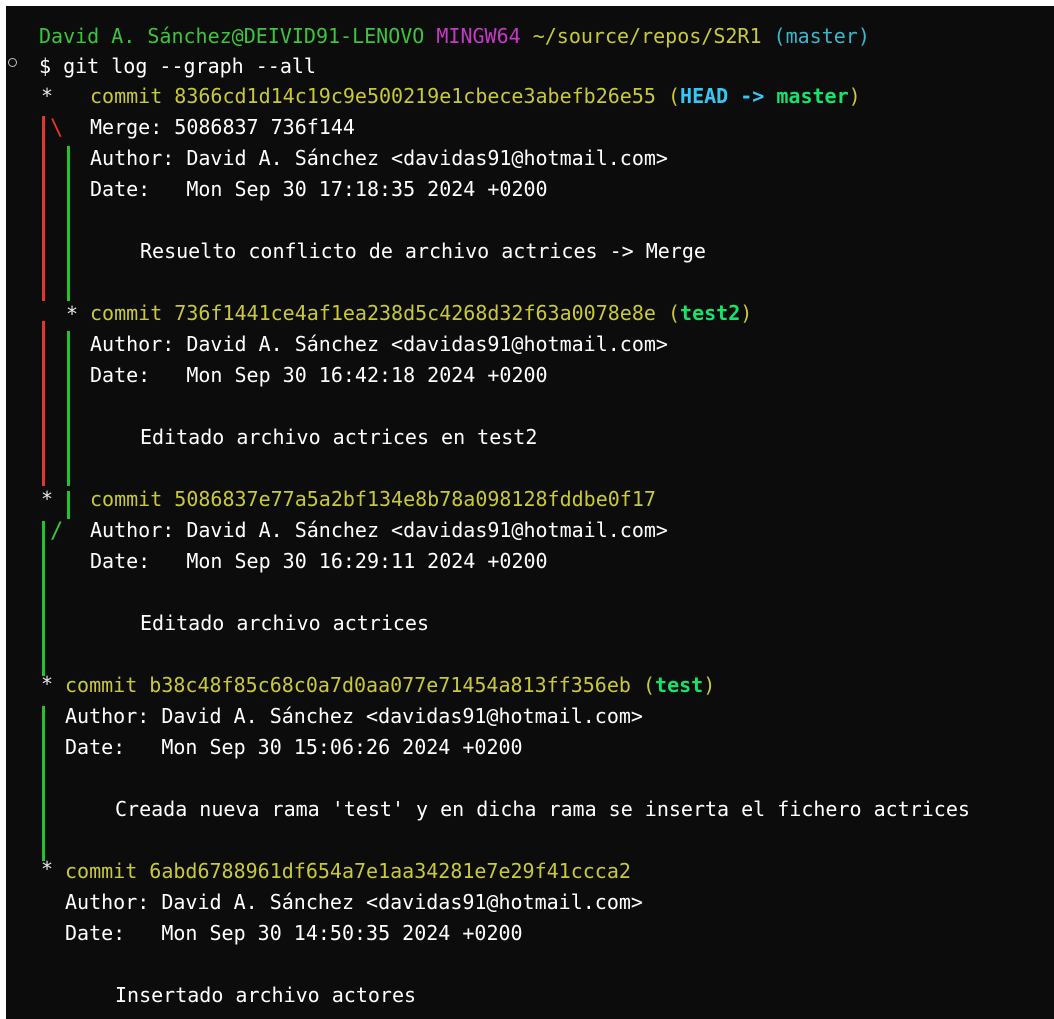 Image resolution: width=1054 pixels, height=1019 pixels. What do you see at coordinates (478, 36) in the screenshot?
I see `prompt-system: MINGW64` at bounding box center [478, 36].